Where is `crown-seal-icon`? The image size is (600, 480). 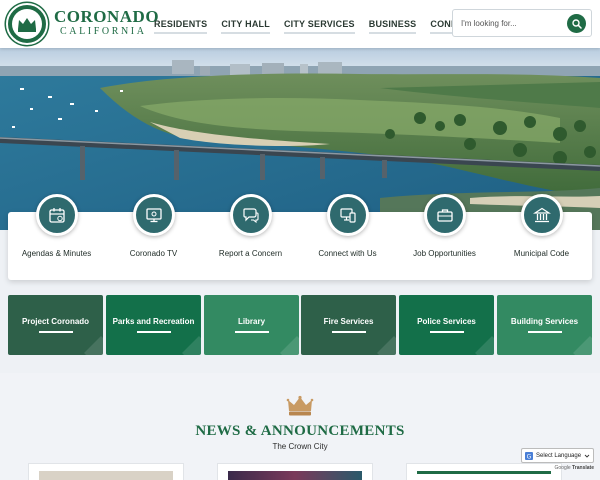 crown-seal-icon is located at coordinates (27, 25).